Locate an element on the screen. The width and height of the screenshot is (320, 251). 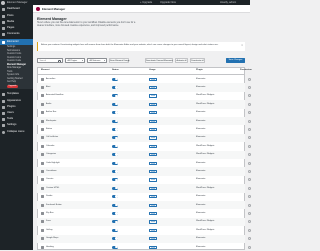
submenu-item-get-help: Get Help is located at coordinates (11, 82).